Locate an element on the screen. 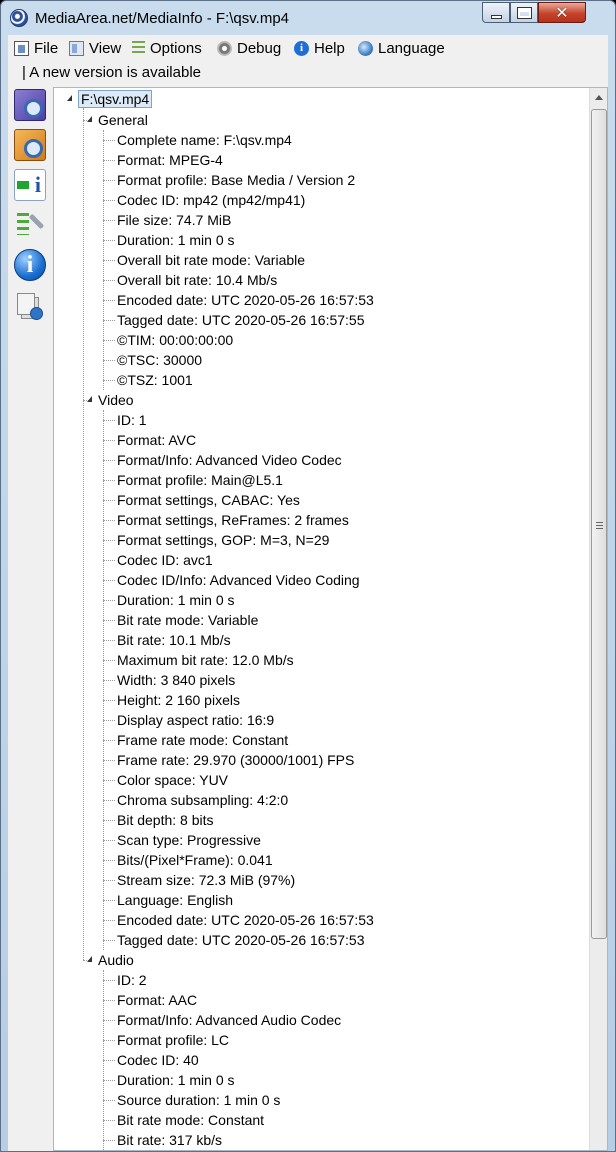 This screenshot has height=1152, width=616. tree-item: Bit rate mode: Constant is located at coordinates (190, 1120).